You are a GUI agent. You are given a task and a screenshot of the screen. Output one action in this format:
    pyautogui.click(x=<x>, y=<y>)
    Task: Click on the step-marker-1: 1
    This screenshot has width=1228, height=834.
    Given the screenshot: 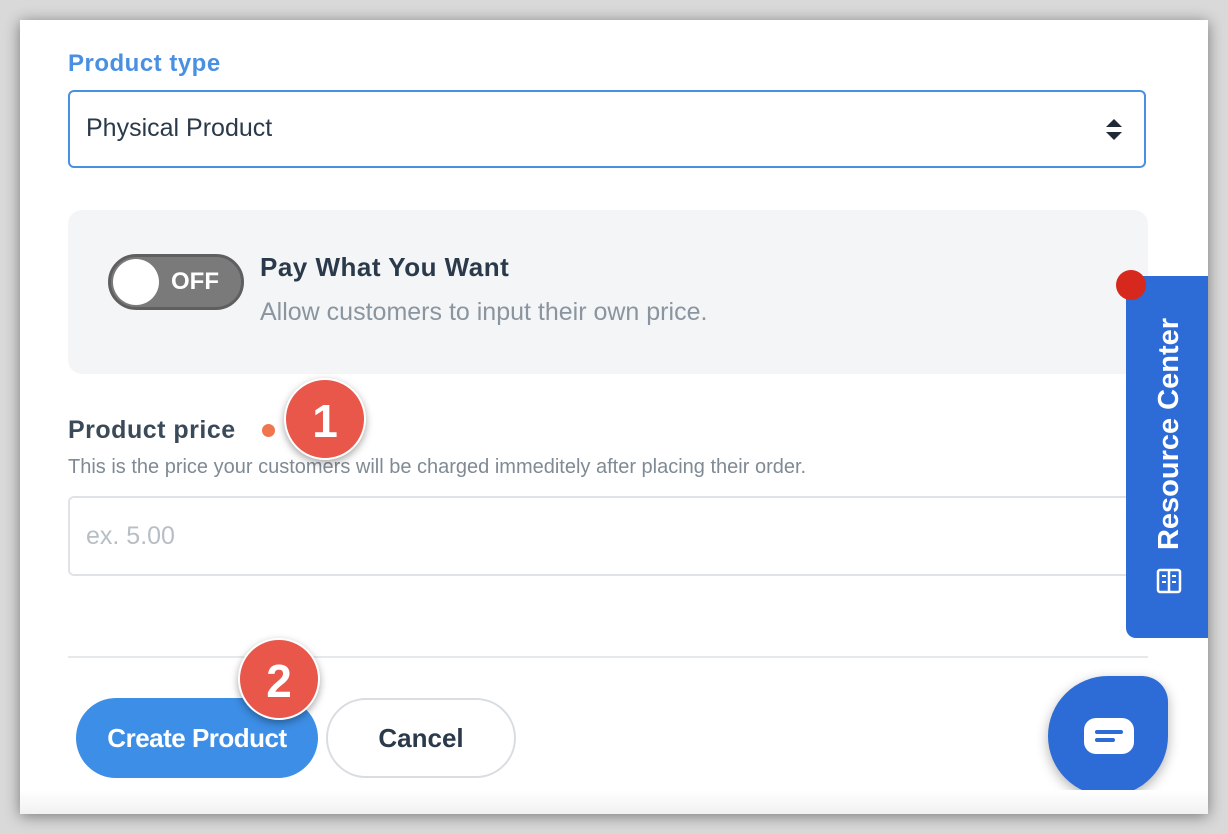 What is the action you would take?
    pyautogui.click(x=325, y=419)
    